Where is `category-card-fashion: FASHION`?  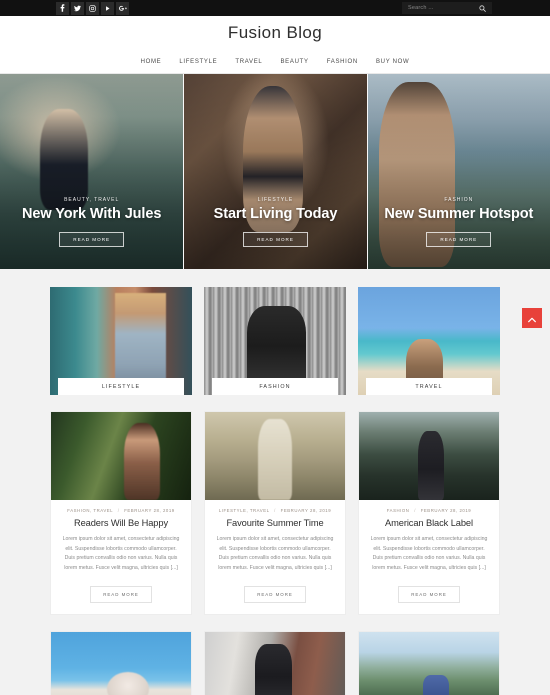 category-card-fashion: FASHION is located at coordinates (275, 341).